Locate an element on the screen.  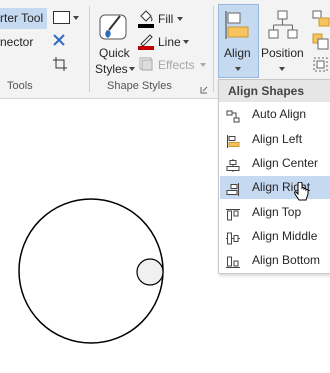
tools-group-label: Tools is located at coordinates (20, 86).